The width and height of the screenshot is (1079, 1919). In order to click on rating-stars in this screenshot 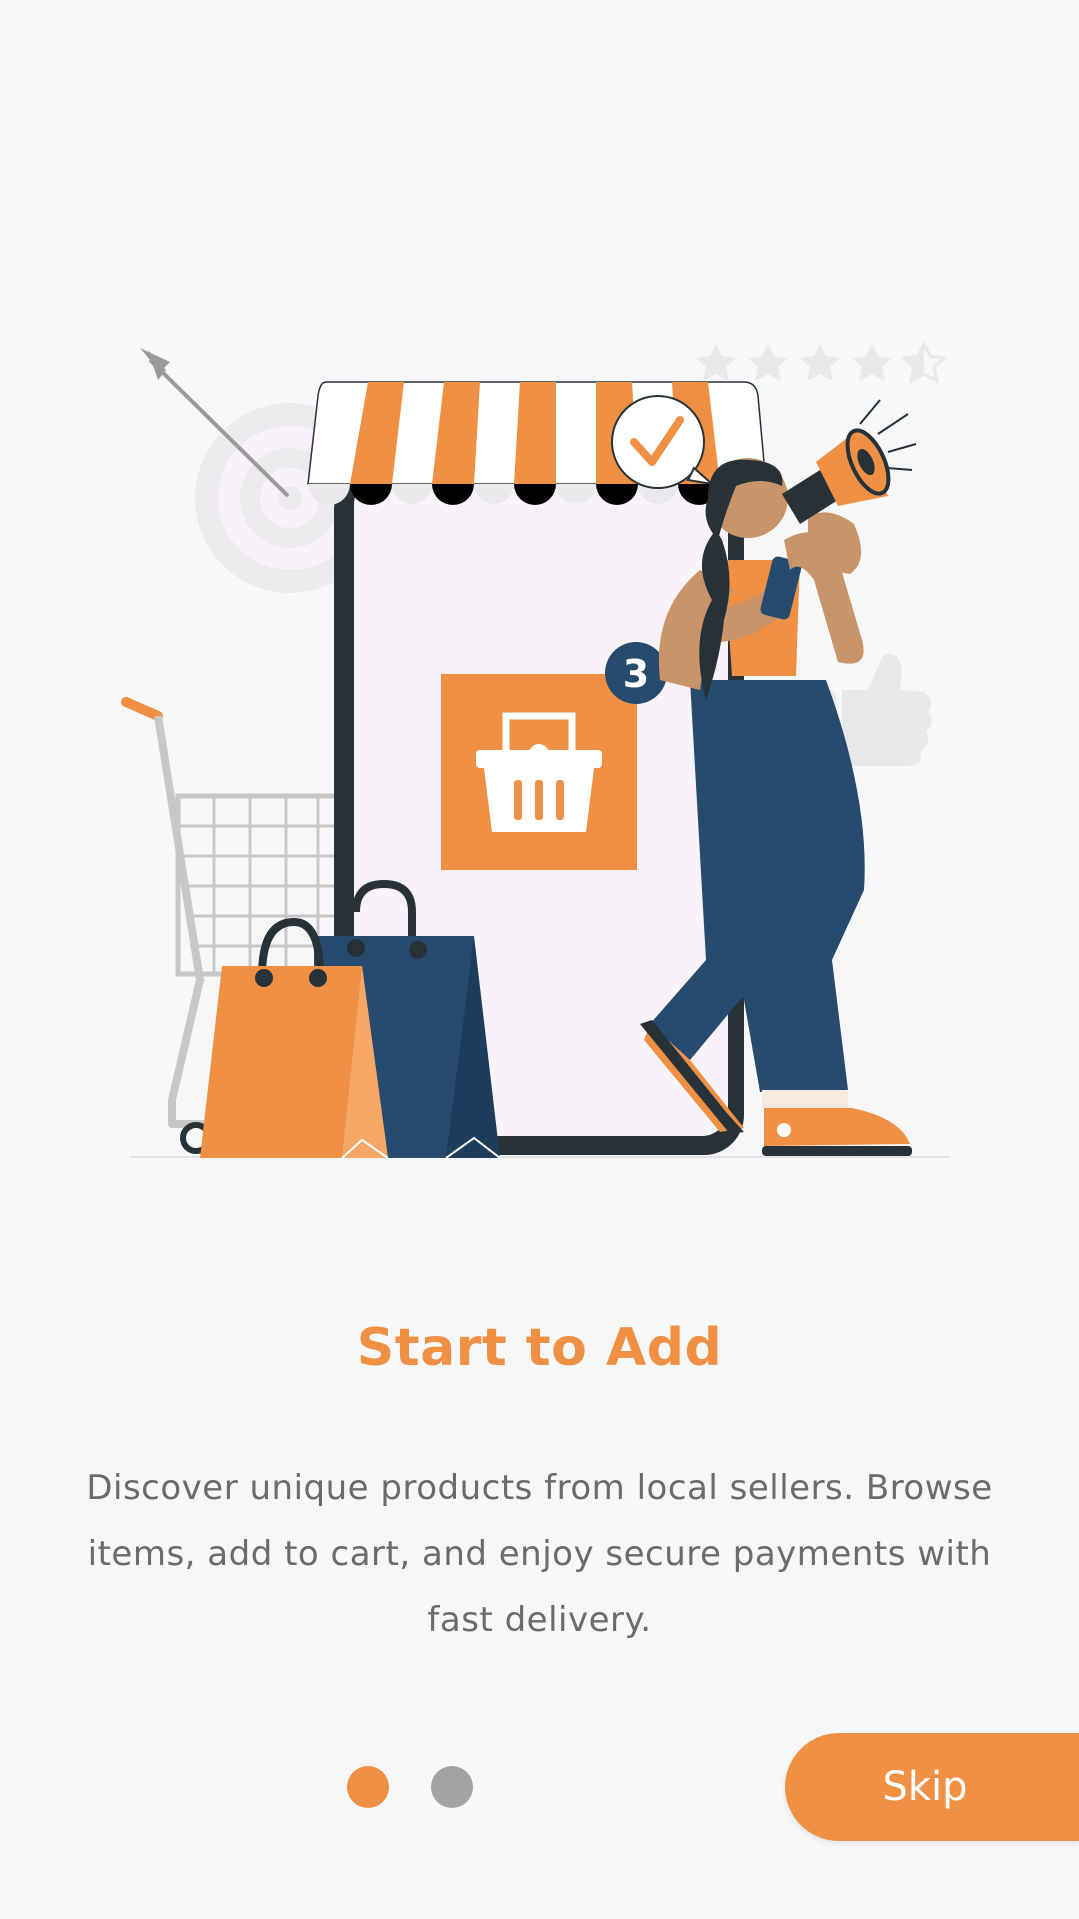, I will do `click(822, 362)`.